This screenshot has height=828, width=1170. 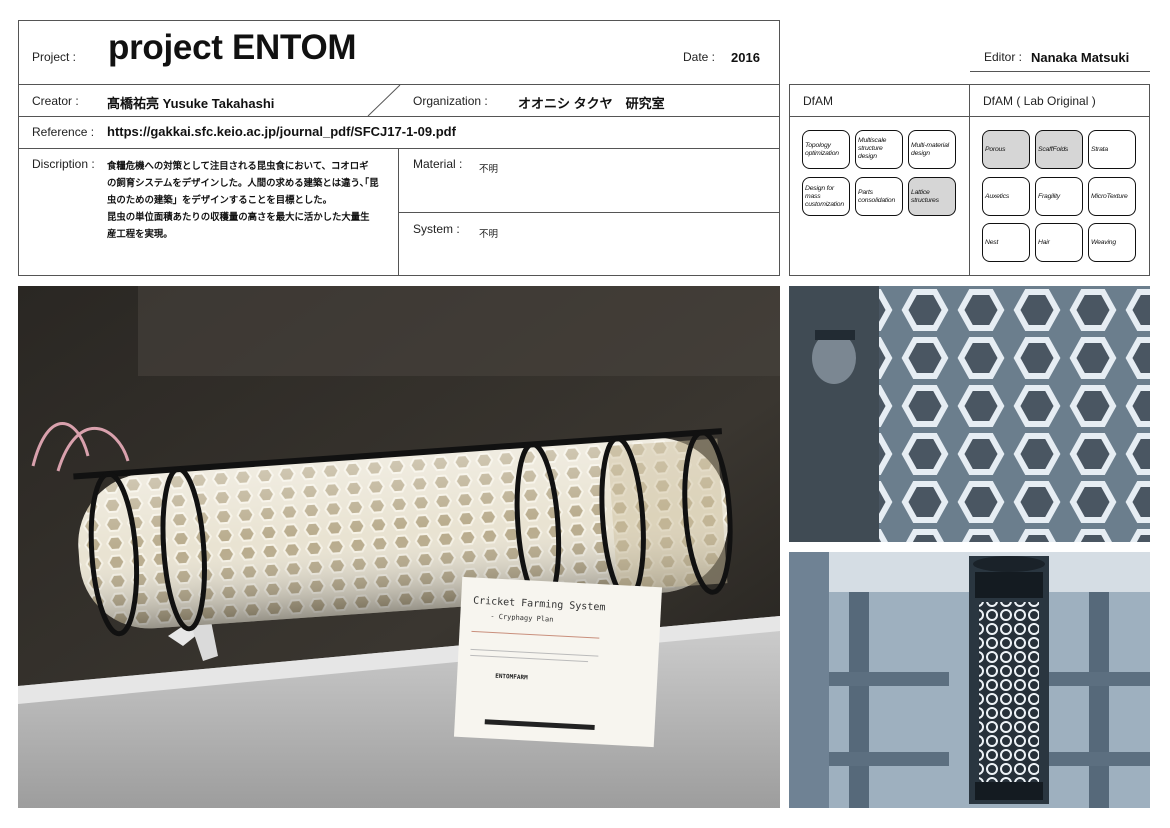 I want to click on date-label: Date :, so click(x=699, y=57).